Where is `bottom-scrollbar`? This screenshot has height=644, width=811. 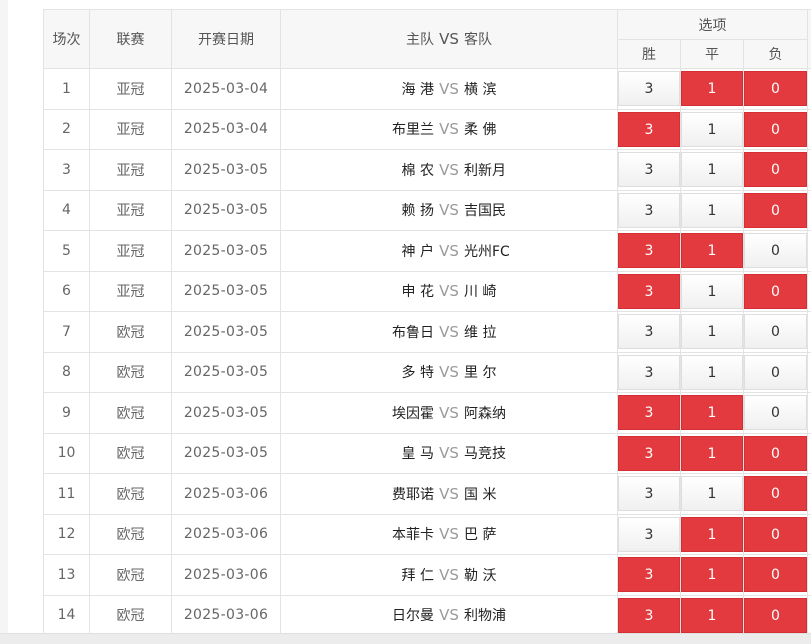 bottom-scrollbar is located at coordinates (405, 638).